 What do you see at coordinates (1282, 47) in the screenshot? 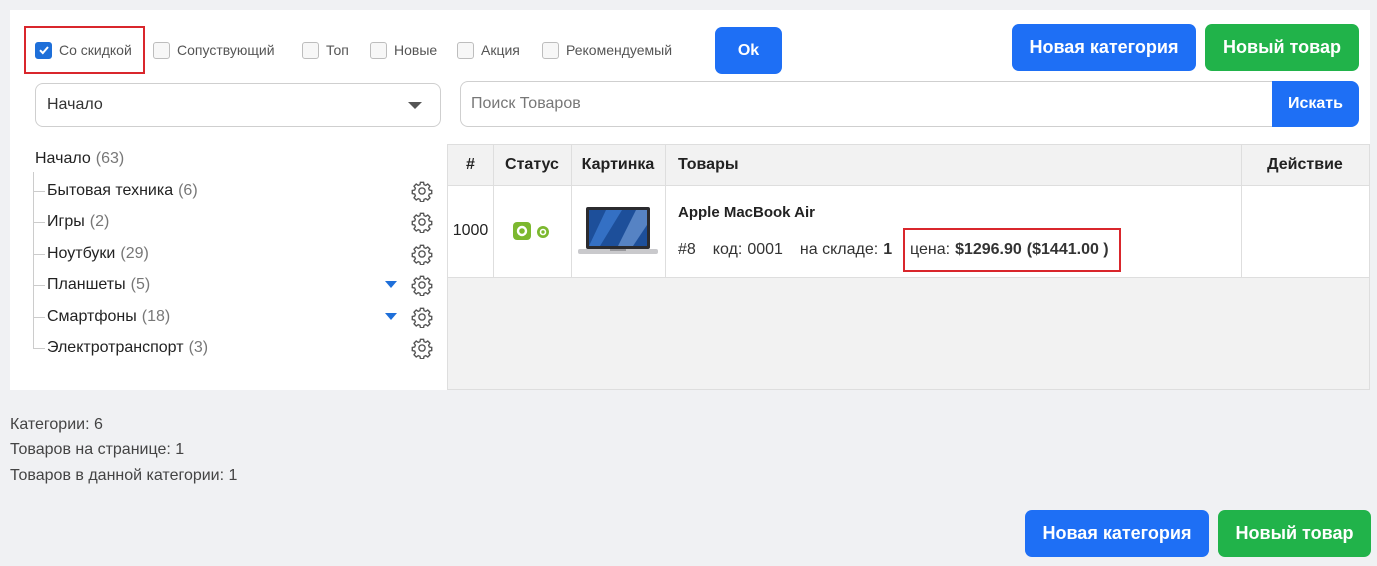
I see `new-product-button: Новый товар` at bounding box center [1282, 47].